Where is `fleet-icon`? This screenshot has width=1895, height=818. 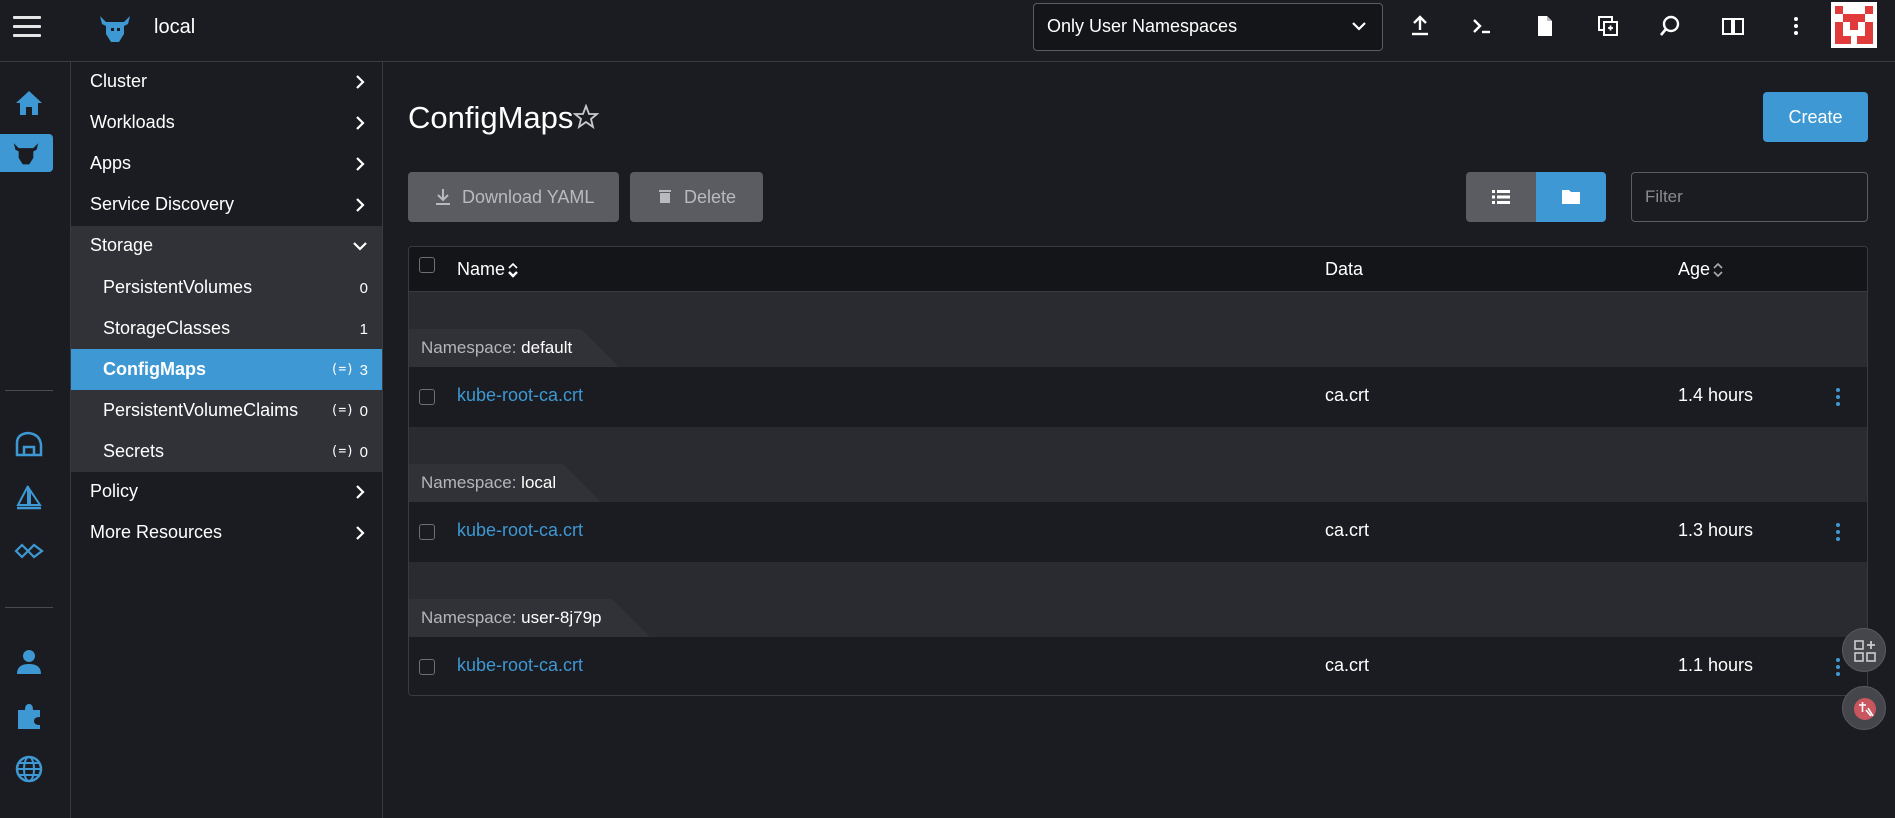
fleet-icon is located at coordinates (29, 444).